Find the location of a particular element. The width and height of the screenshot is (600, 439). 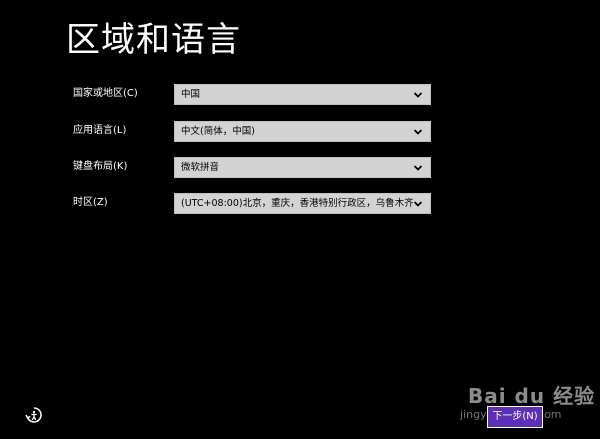

app-language-select: 中文(简体，中国) is located at coordinates (302, 131).